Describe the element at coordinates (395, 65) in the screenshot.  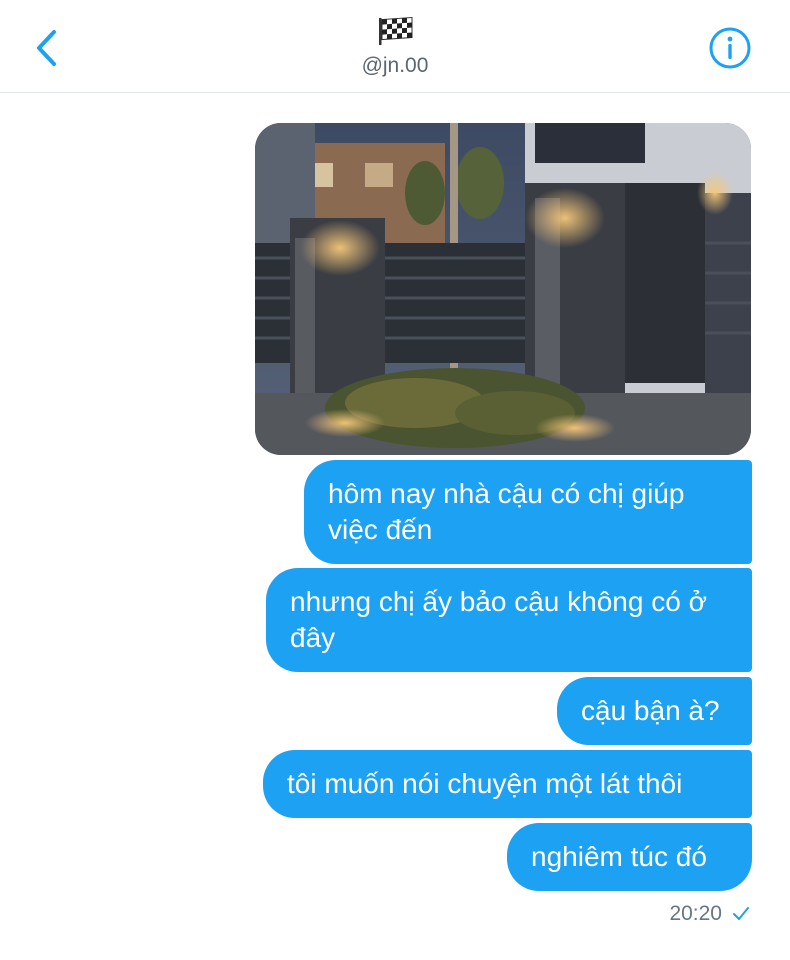
I see `contact-handle: @jn.00` at that location.